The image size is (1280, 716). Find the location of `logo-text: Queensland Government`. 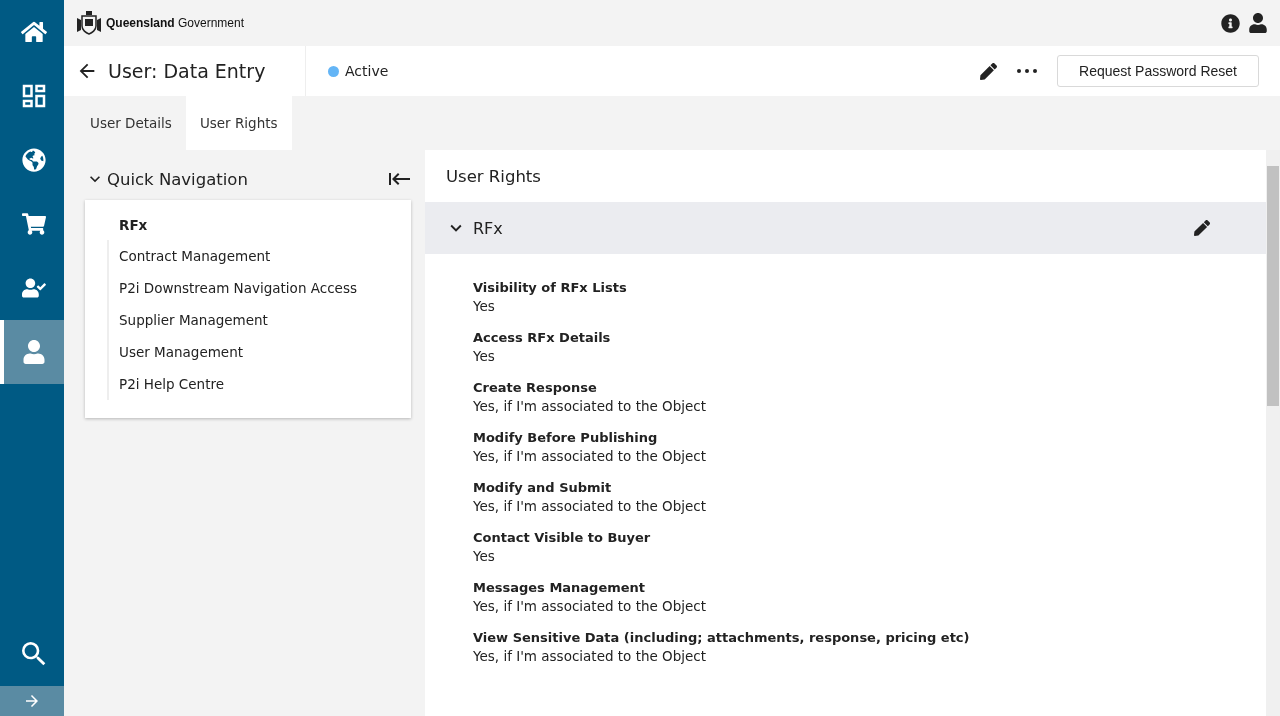

logo-text: Queensland Government is located at coordinates (175, 23).